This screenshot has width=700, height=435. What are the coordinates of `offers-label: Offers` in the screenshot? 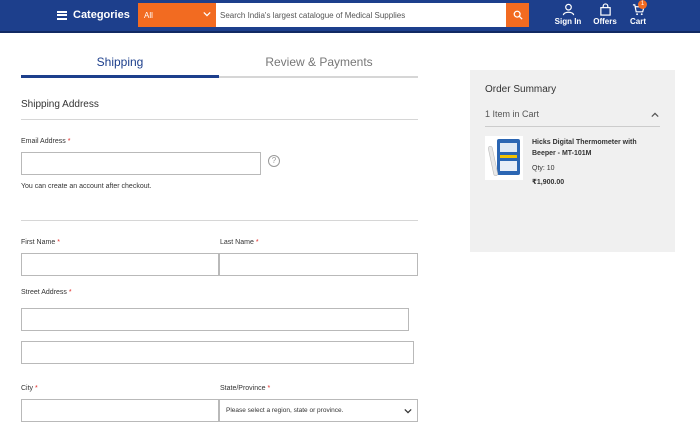 It's located at (605, 21).